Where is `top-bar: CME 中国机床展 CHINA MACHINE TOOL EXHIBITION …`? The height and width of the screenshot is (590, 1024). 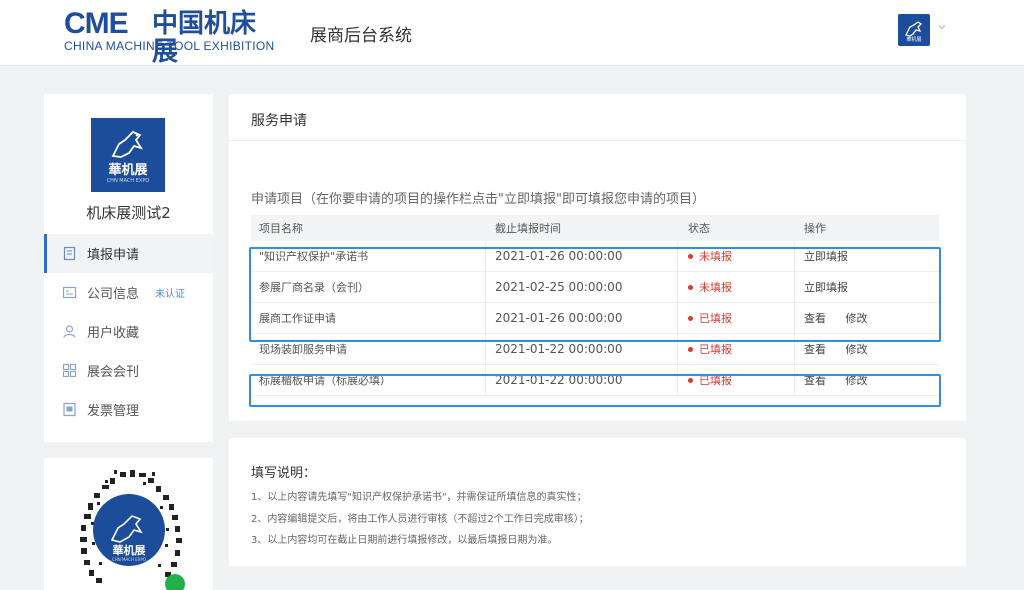
top-bar: CME 中国机床展 CHINA MACHINE TOOL EXHIBITION … is located at coordinates (512, 33).